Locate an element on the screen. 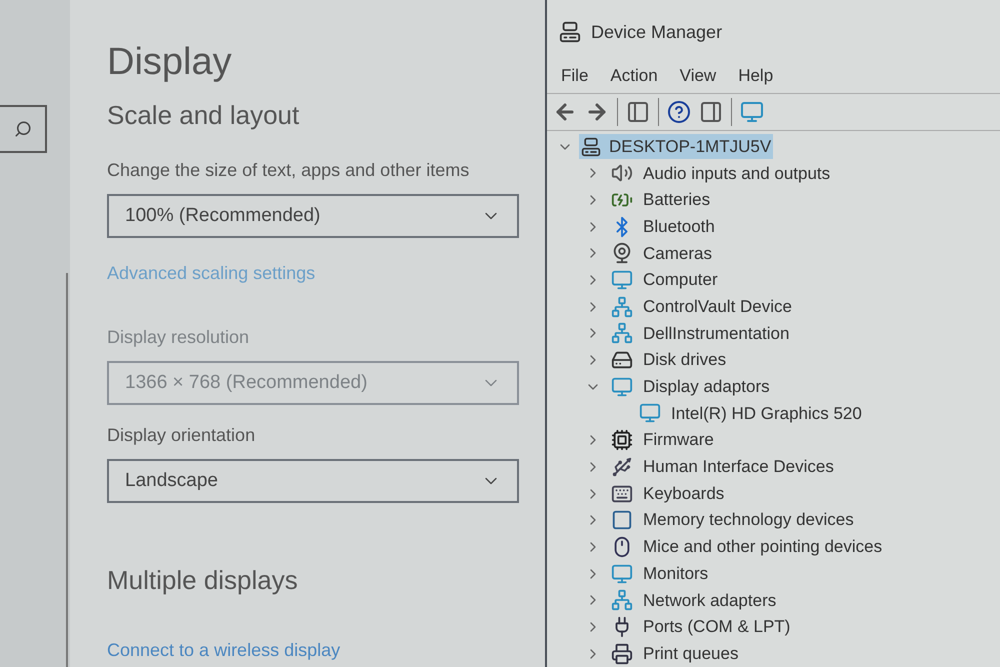 The width and height of the screenshot is (1000, 667). window-title: Device Manager is located at coordinates (656, 32).